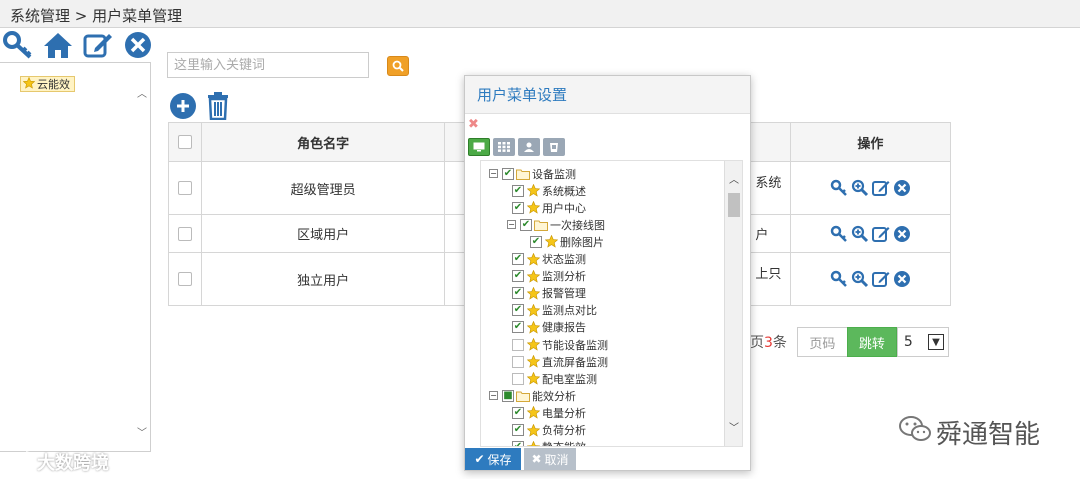 The height and width of the screenshot is (479, 1080). What do you see at coordinates (479, 459) in the screenshot?
I see `check-icon: ✔` at bounding box center [479, 459].